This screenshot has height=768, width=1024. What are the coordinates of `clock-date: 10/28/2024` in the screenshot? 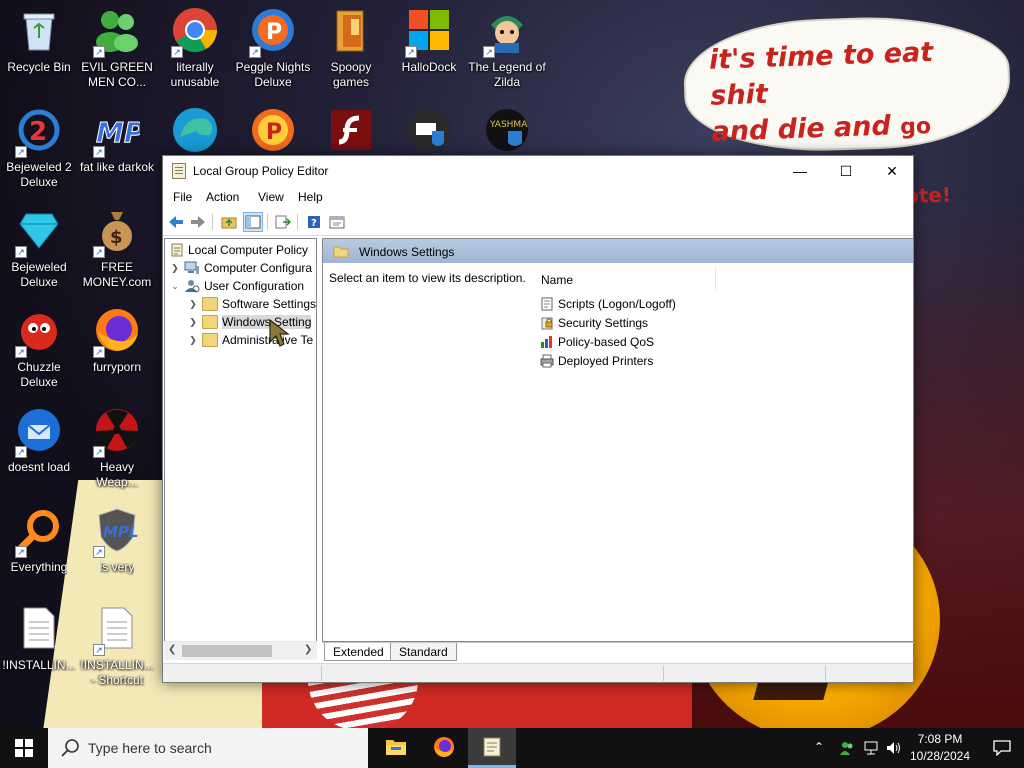 It's located at (940, 756).